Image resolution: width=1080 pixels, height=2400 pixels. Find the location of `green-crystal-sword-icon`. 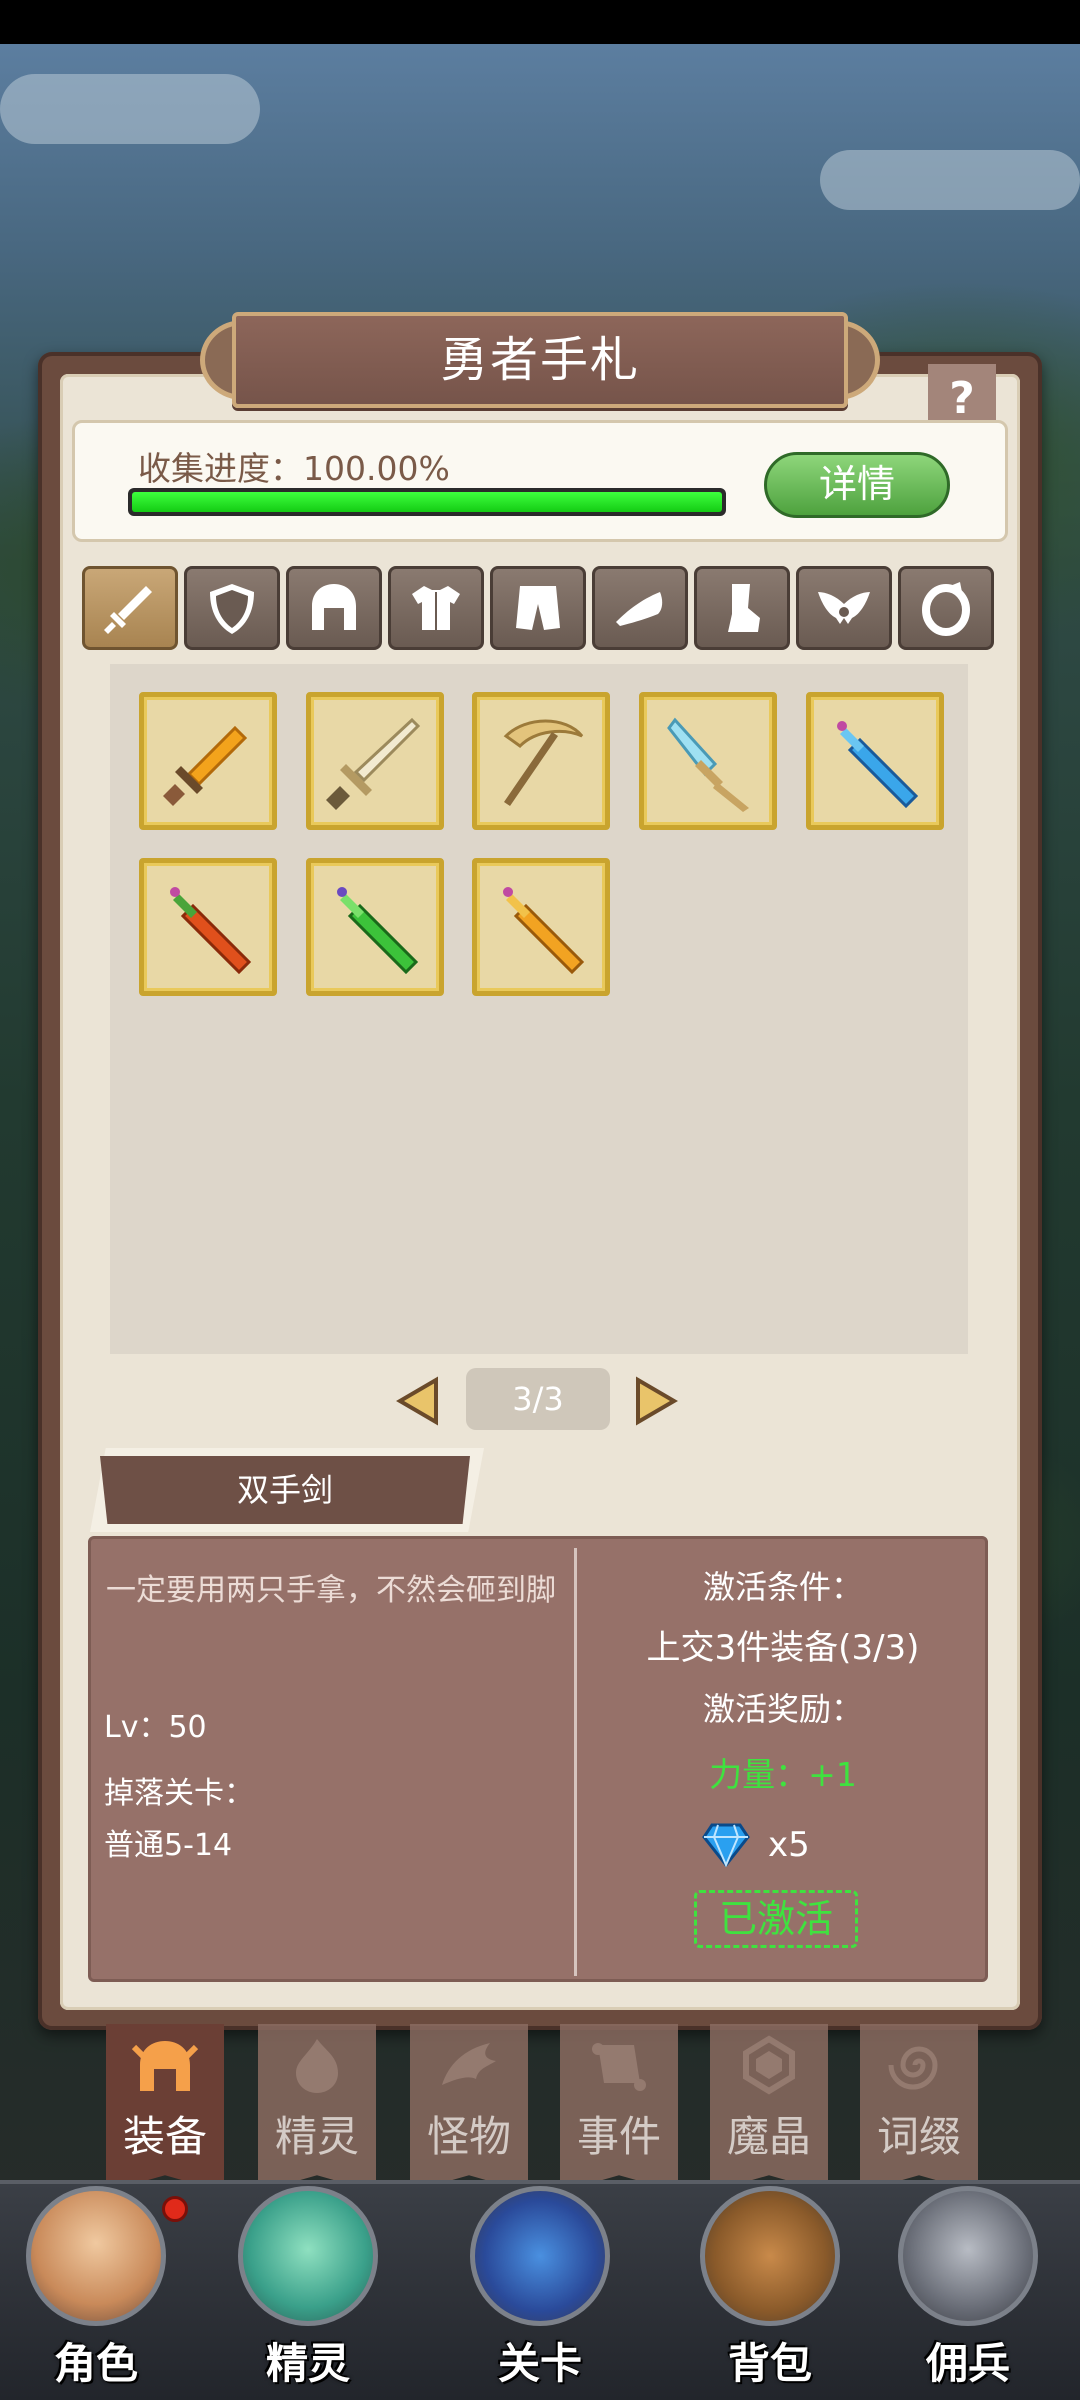

green-crystal-sword-icon is located at coordinates (378, 931).